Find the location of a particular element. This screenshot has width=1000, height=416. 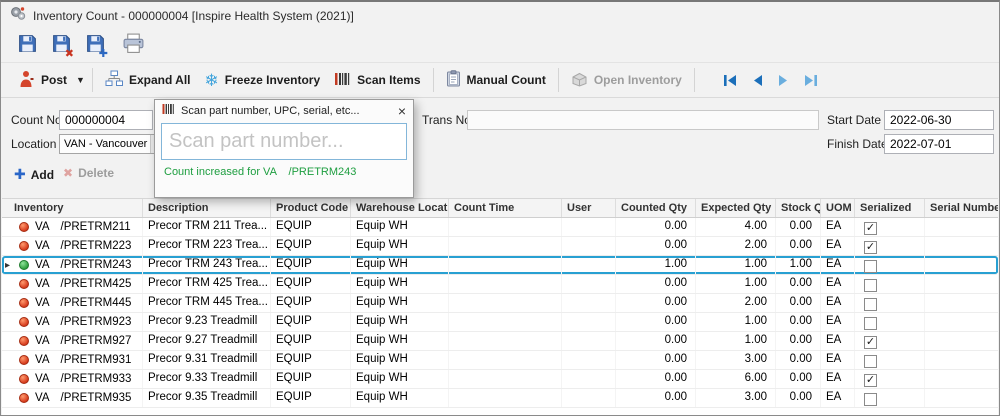

start-date-field: 2022-06-30 is located at coordinates (939, 120).